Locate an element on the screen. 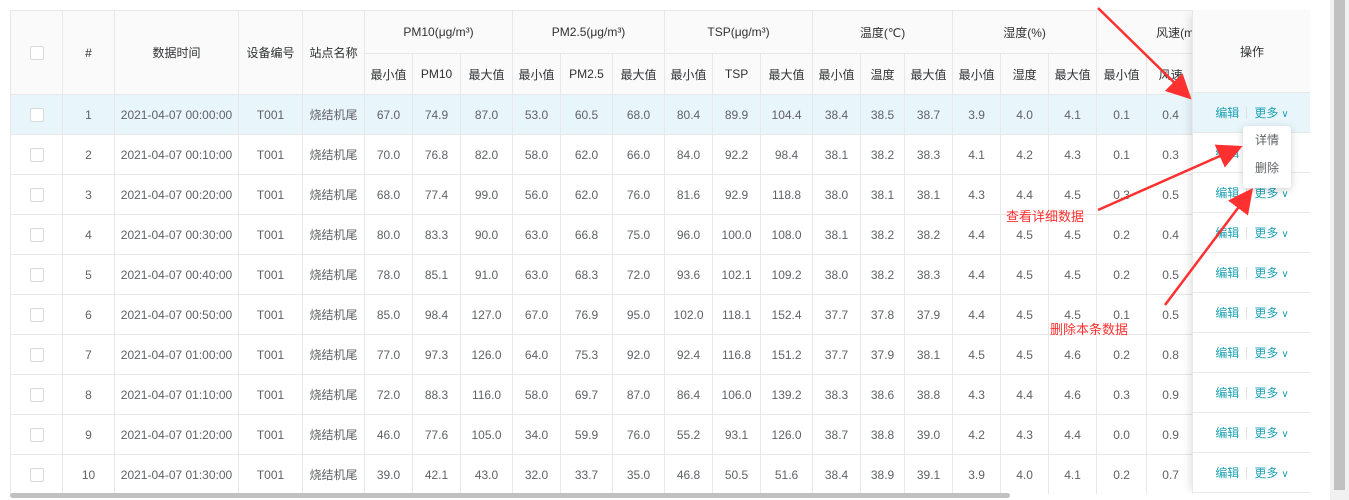 This screenshot has width=1349, height=500. annotation-delete-row: 删除本条数据 is located at coordinates (1089, 329).